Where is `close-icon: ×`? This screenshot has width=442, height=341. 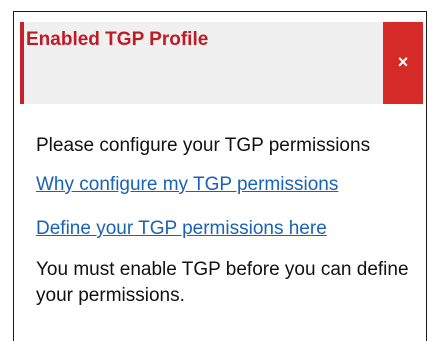
close-icon: × is located at coordinates (403, 62).